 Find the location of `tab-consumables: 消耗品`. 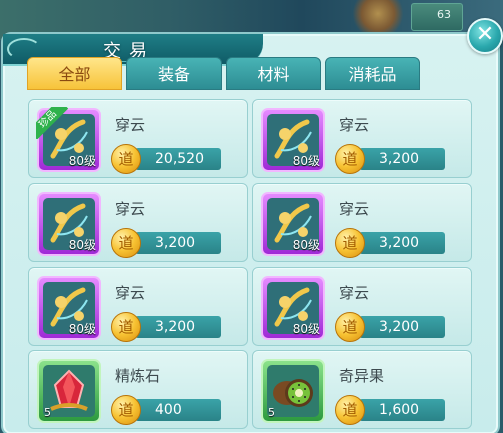

tab-consumables: 消耗品 is located at coordinates (372, 73).